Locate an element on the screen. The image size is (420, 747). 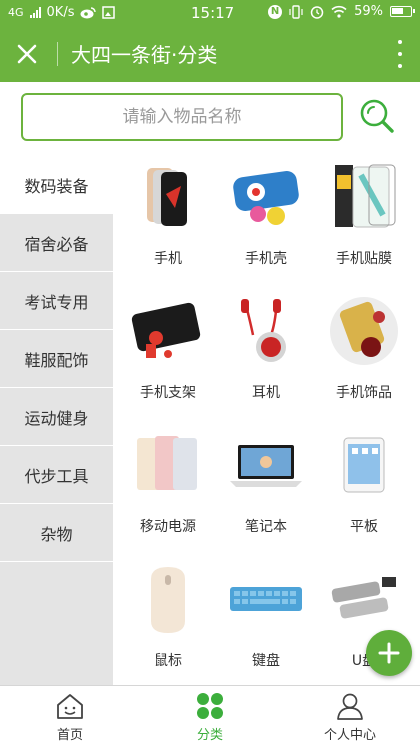
tab-home: 首页 is located at coordinates (70, 716).